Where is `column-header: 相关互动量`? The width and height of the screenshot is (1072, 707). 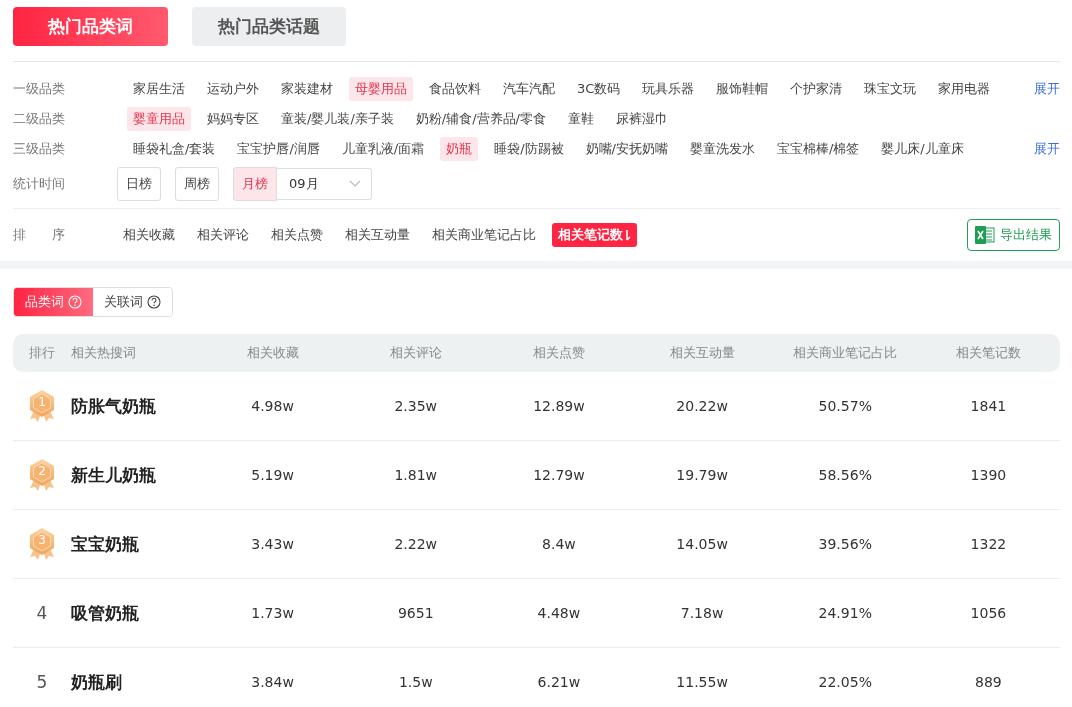
column-header: 相关互动量 is located at coordinates (702, 353).